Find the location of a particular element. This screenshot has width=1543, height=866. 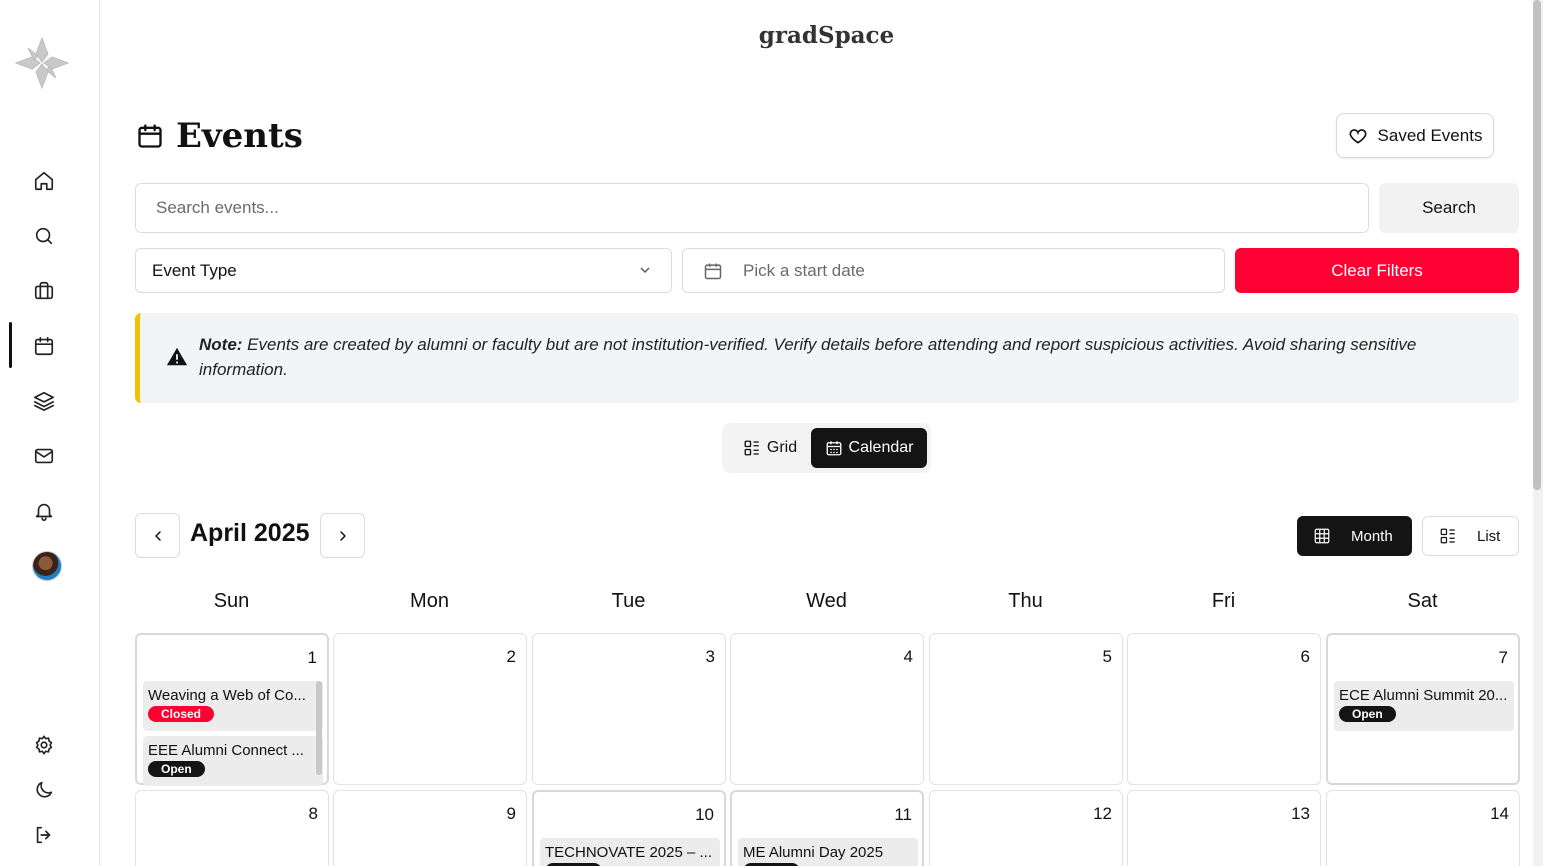

app-logo-icon is located at coordinates (42, 63).